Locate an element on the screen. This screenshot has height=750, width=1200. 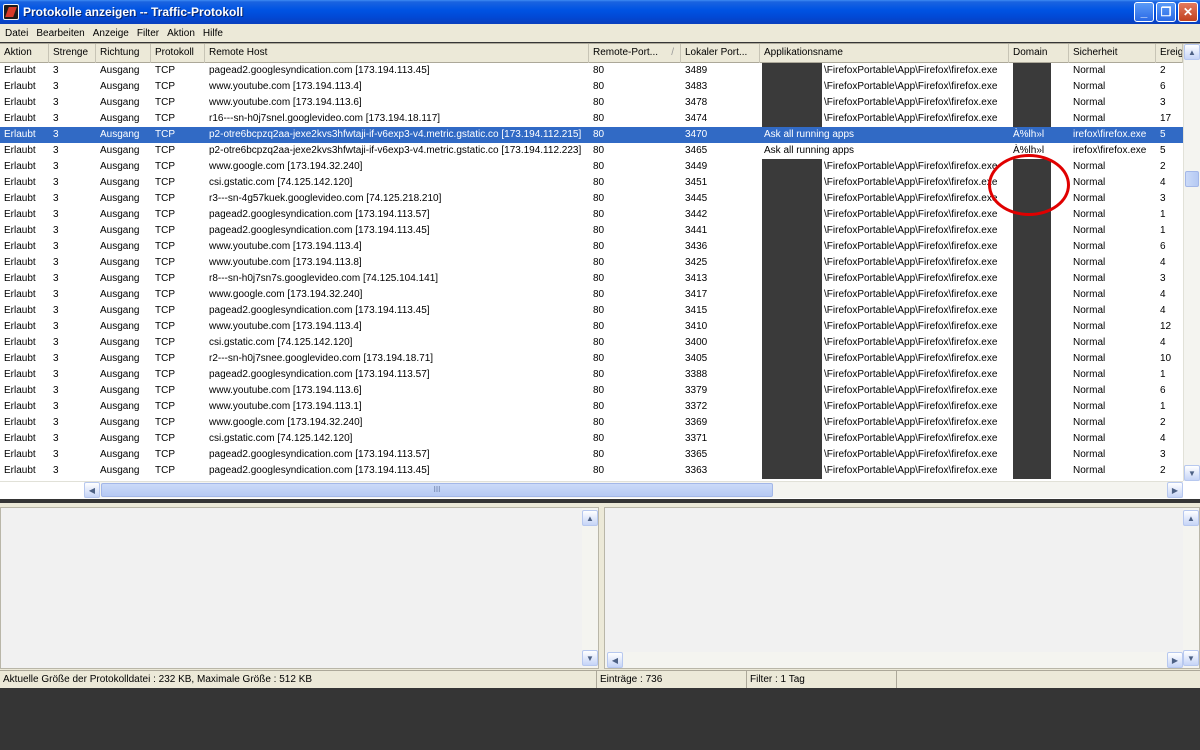
menu-datei: Datei is located at coordinates (16, 33).